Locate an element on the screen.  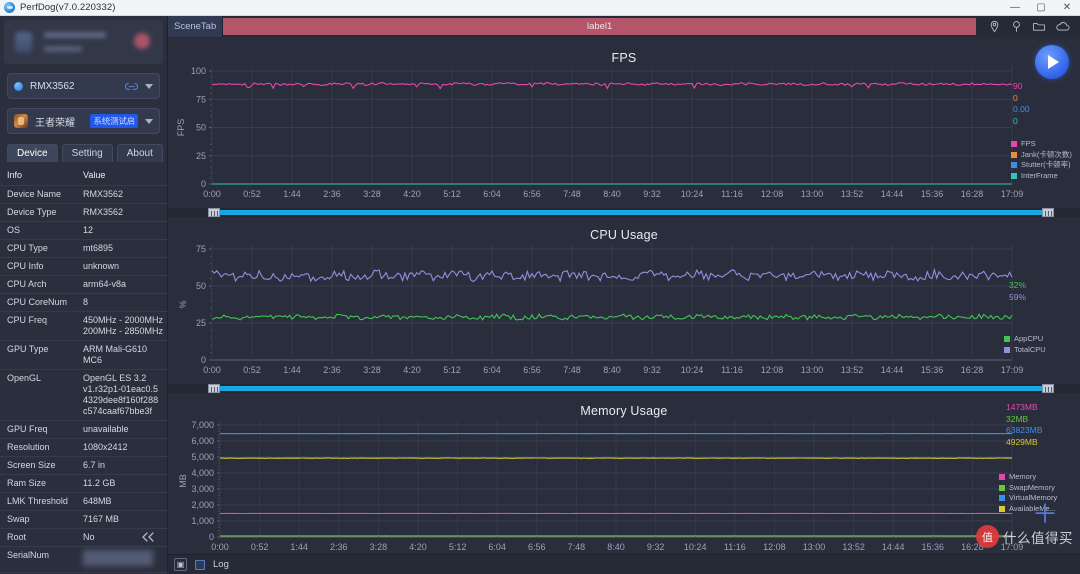
x-tick-label: 13:00 is located at coordinates (812, 370).